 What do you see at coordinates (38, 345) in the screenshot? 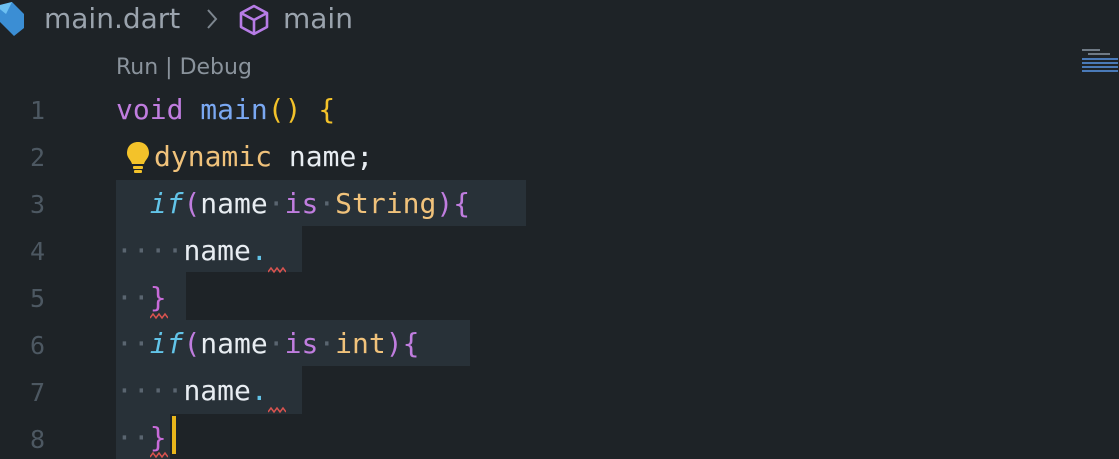
I see `line-number: 6` at bounding box center [38, 345].